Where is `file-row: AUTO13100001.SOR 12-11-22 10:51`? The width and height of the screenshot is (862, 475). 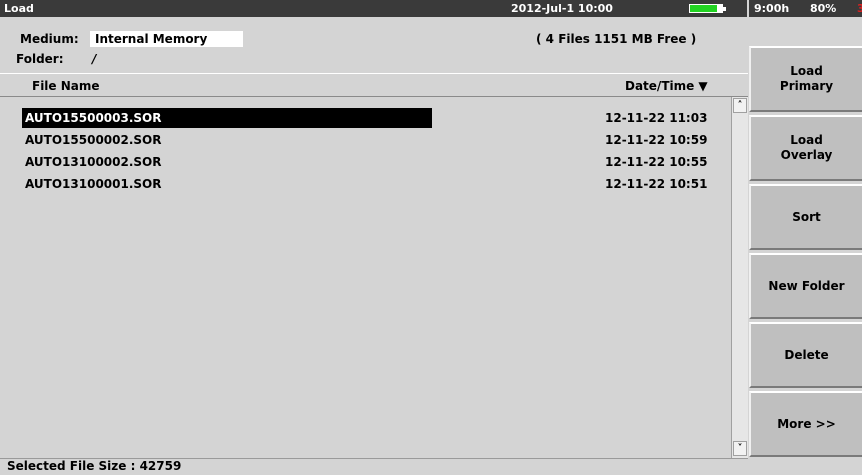 file-row: AUTO13100001.SOR 12-11-22 10:51 is located at coordinates (377, 185).